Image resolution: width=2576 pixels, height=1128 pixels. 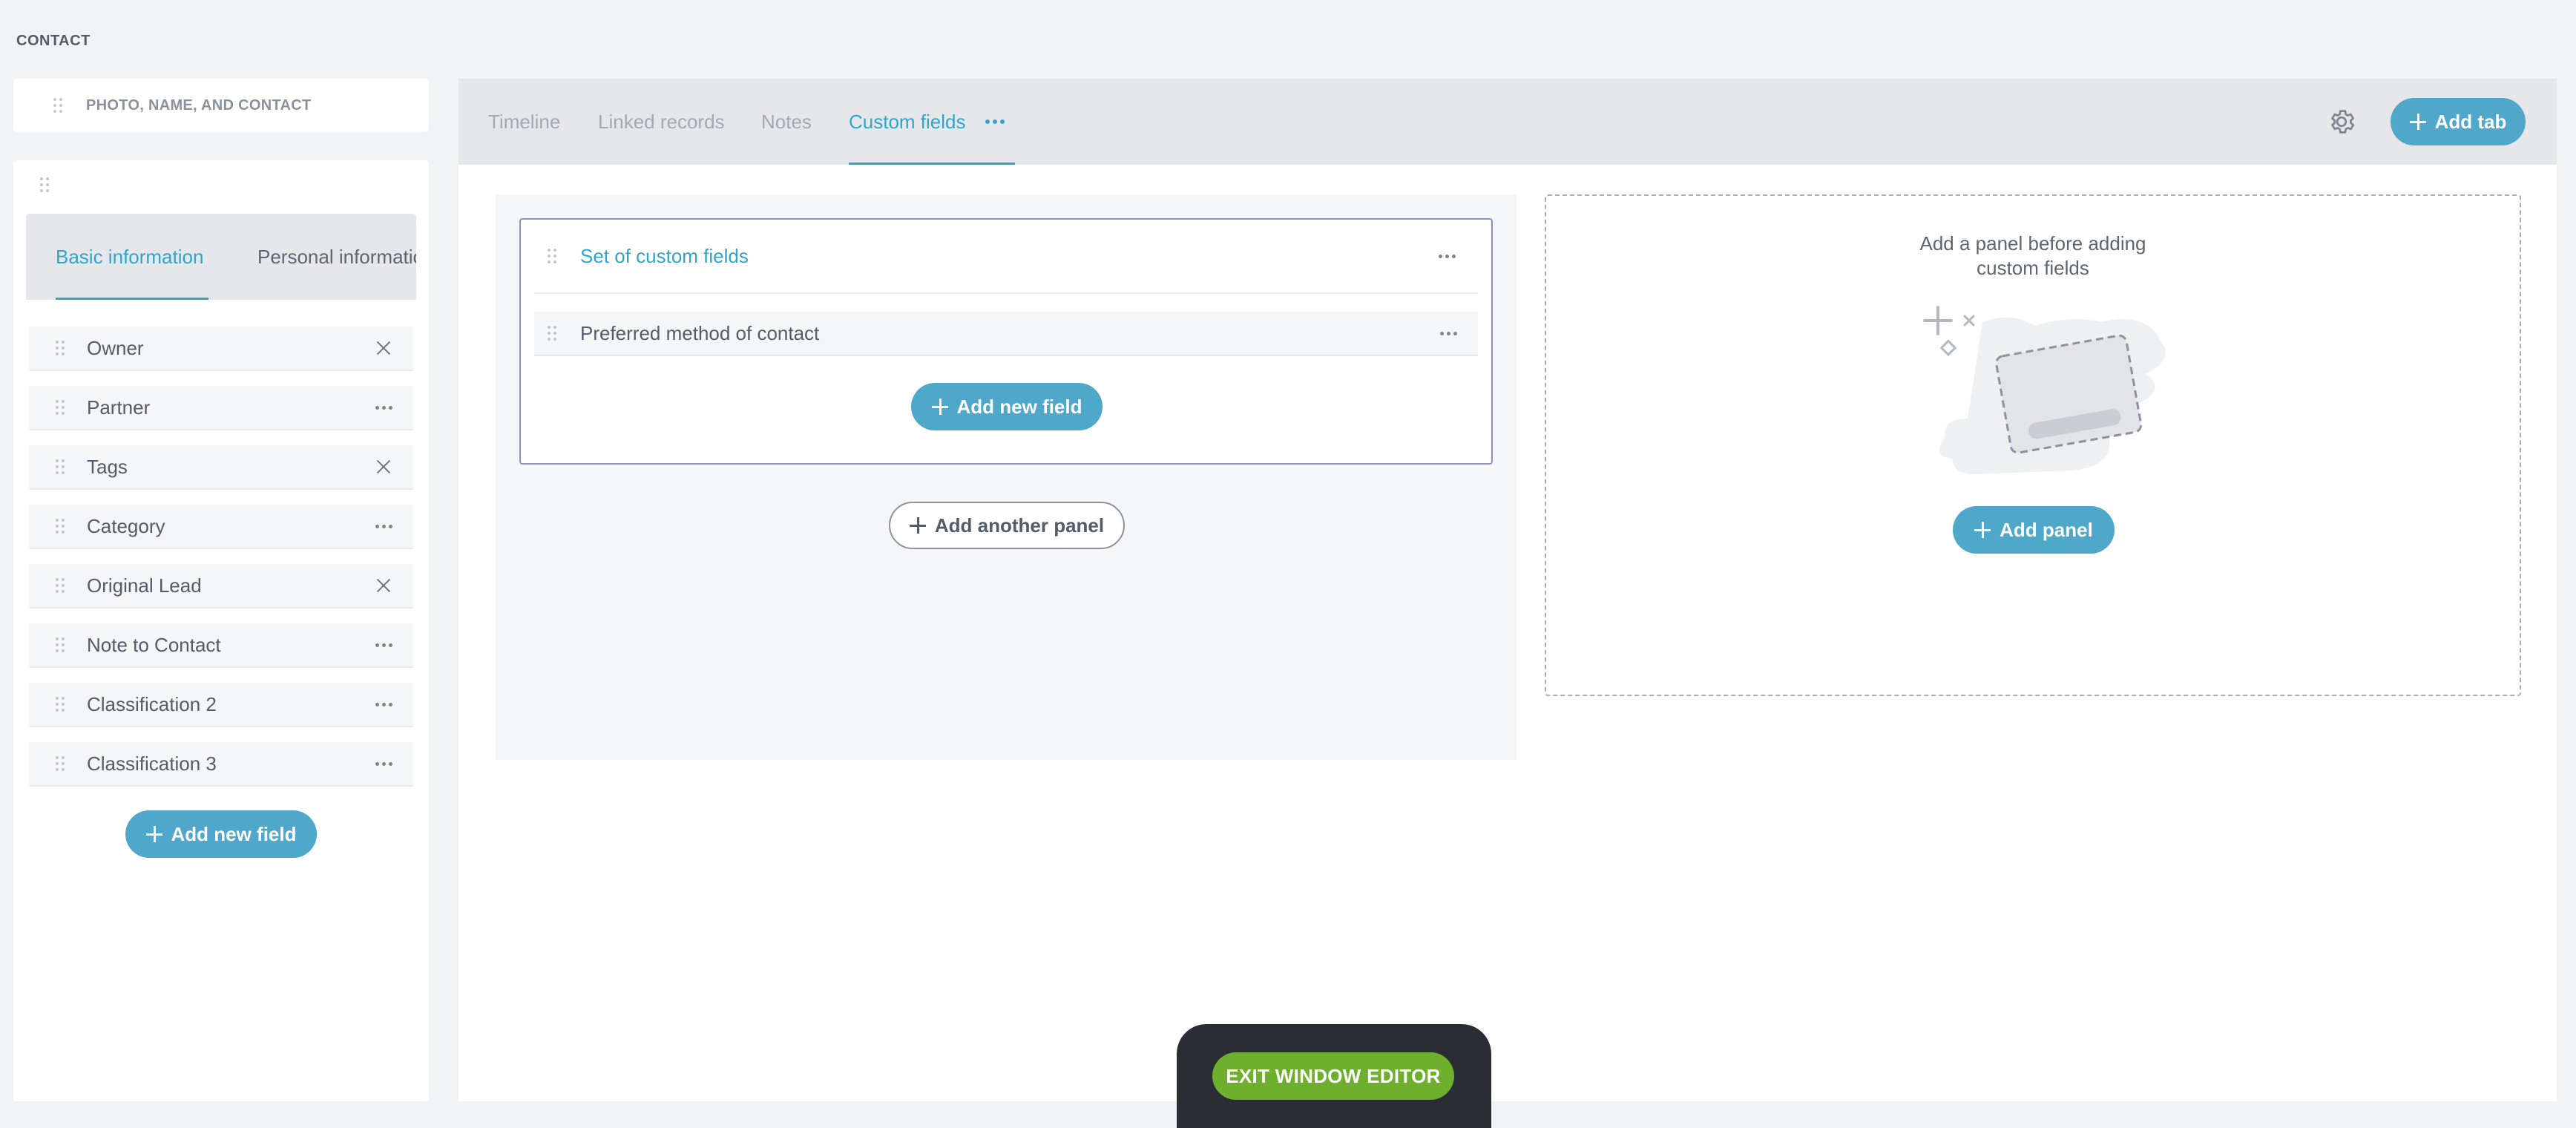 I want to click on field-label: Owner, so click(x=115, y=347).